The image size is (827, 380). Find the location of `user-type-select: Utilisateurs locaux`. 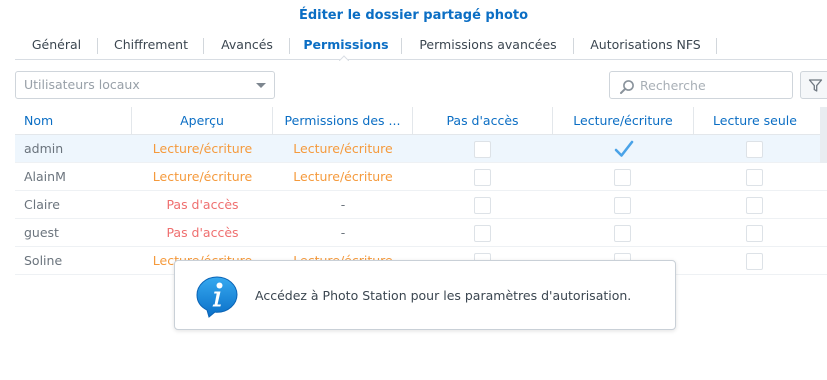

user-type-select: Utilisateurs locaux is located at coordinates (145, 85).